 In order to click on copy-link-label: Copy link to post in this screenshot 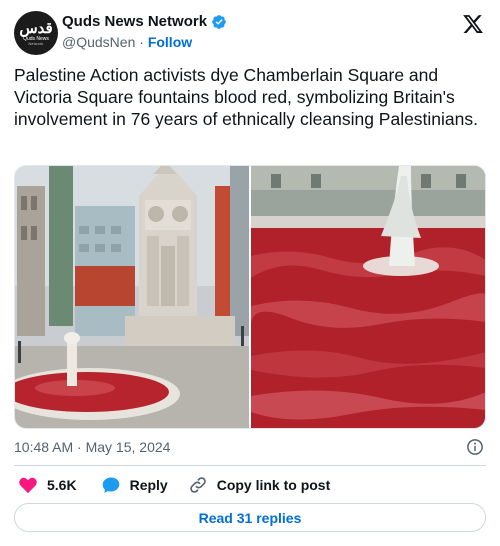, I will do `click(273, 485)`.